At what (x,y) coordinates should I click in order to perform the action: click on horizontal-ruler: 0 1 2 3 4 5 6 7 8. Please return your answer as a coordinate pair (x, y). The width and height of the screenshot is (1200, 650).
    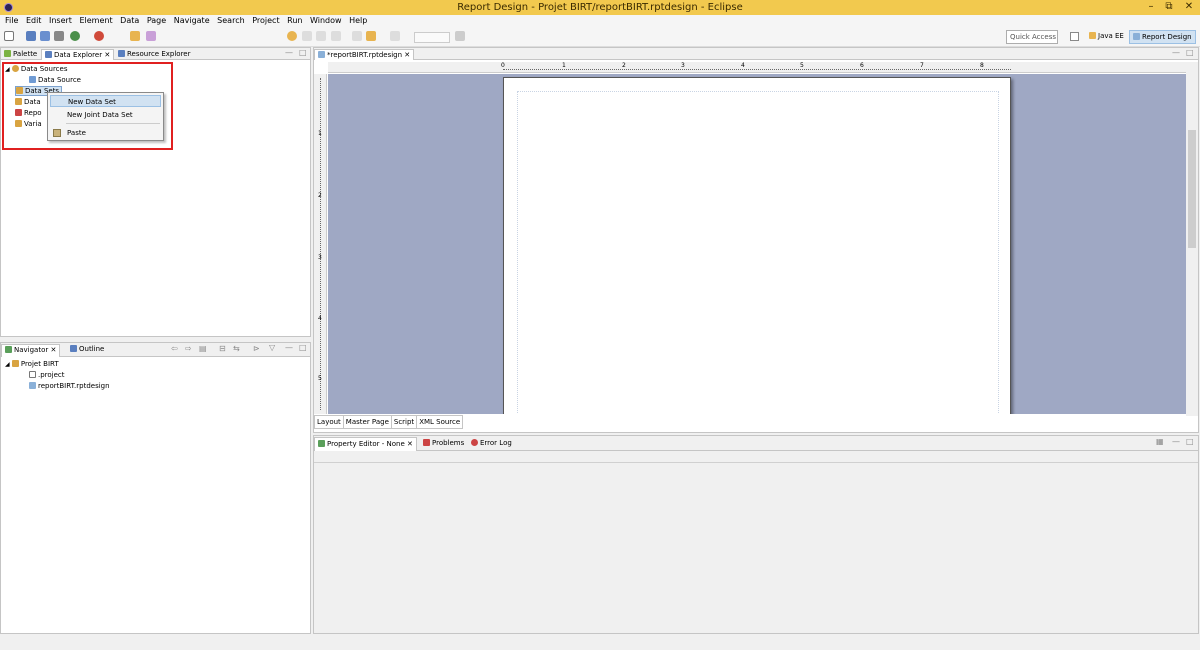
    Looking at the image, I should click on (757, 67).